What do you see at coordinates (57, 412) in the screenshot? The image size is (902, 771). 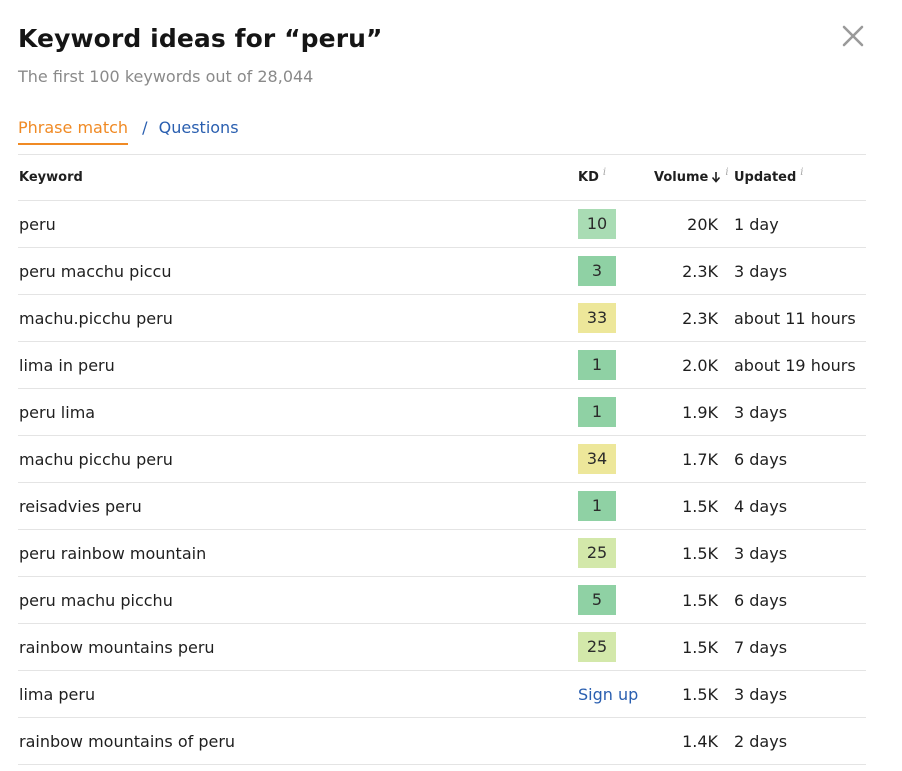 I see `keyword-cell: peru lima` at bounding box center [57, 412].